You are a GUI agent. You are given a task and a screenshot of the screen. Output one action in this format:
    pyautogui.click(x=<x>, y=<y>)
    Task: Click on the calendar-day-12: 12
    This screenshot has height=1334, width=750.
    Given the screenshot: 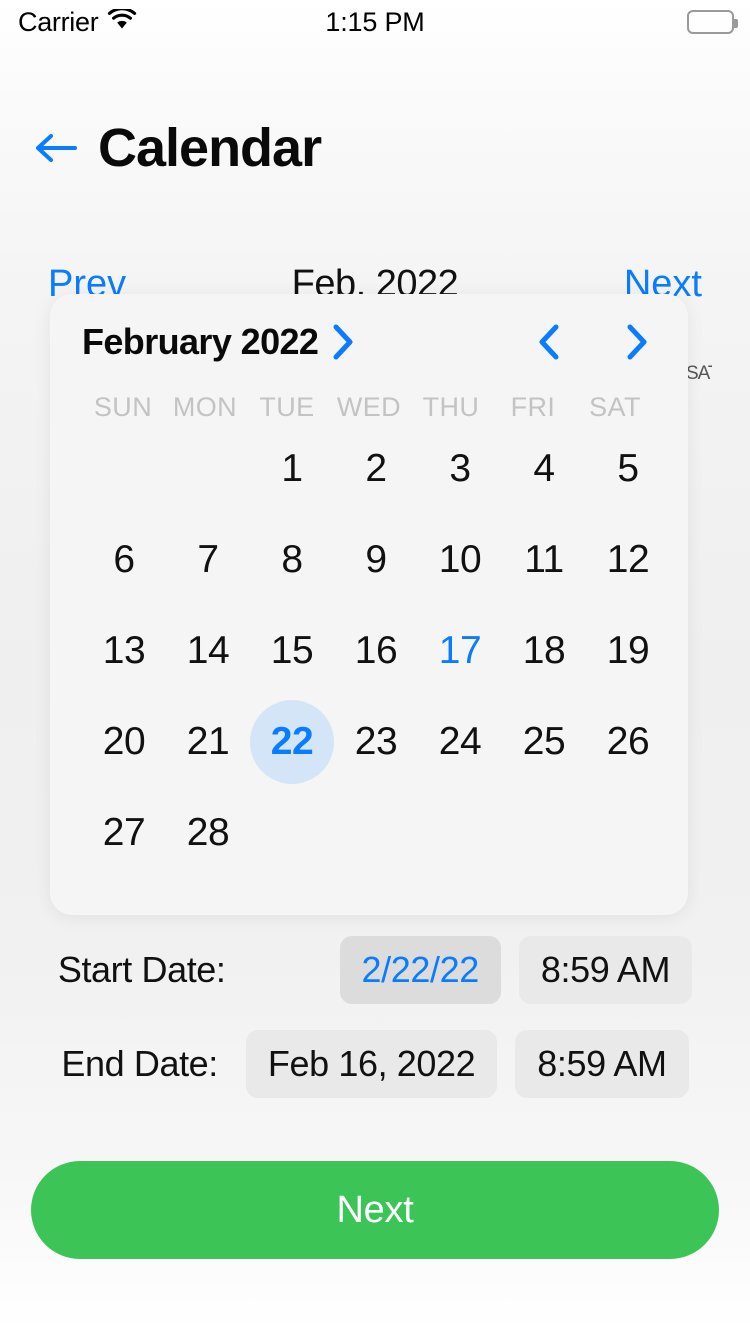 What is the action you would take?
    pyautogui.click(x=628, y=559)
    